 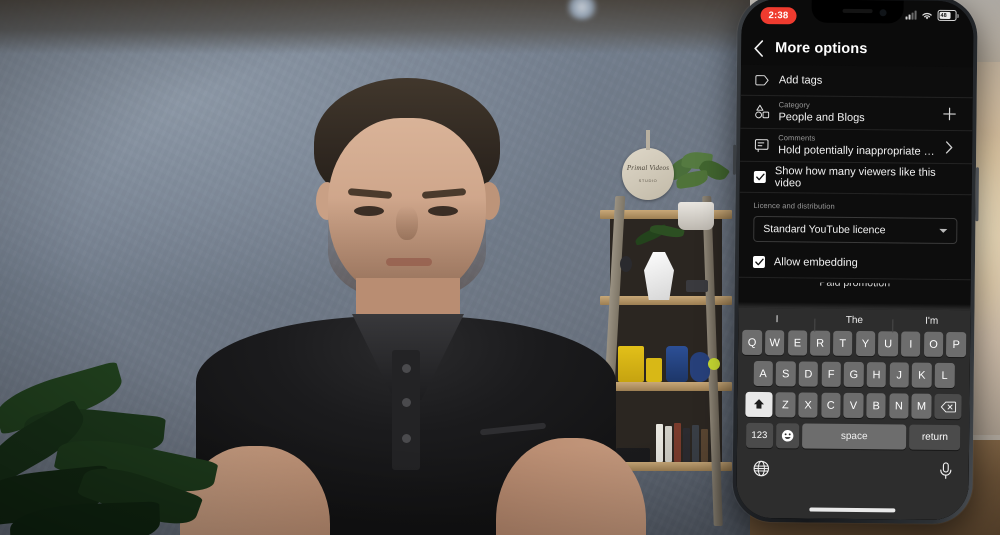 I want to click on key-v: V, so click(x=853, y=405).